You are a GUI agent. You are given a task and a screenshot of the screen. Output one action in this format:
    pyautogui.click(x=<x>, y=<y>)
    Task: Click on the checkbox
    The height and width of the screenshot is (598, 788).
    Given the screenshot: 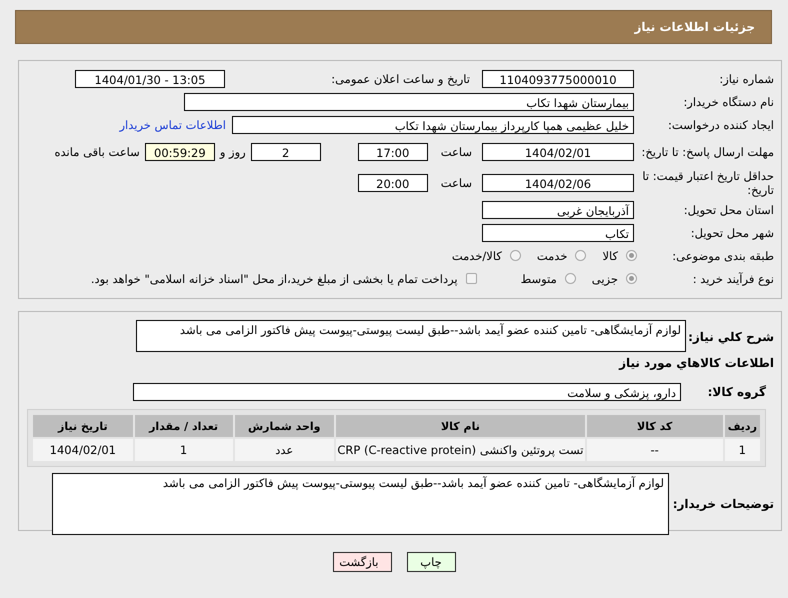 What is the action you would take?
    pyautogui.click(x=471, y=278)
    